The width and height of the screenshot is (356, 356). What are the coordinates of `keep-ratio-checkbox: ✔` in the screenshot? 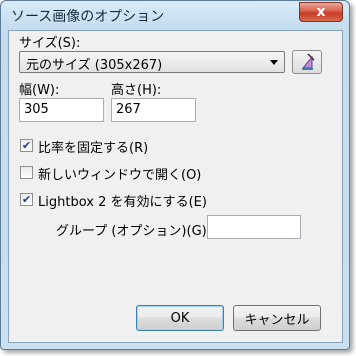 It's located at (26, 145).